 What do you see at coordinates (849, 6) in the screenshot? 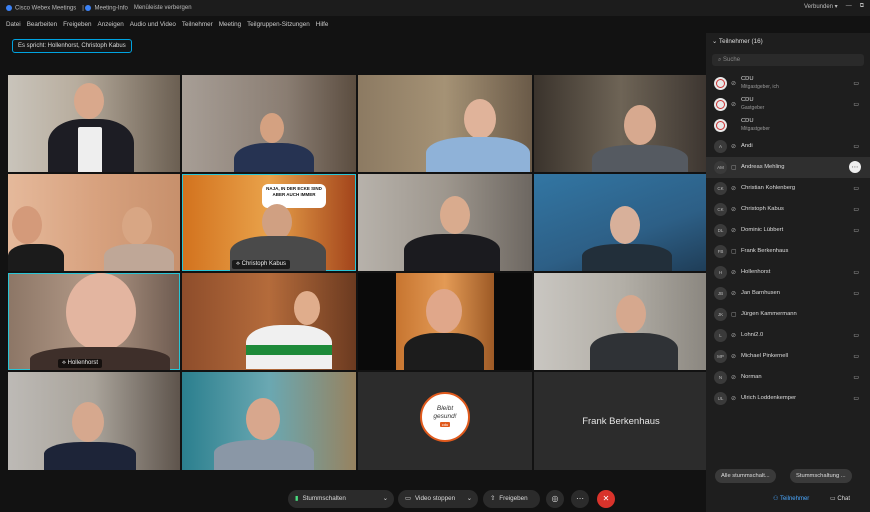
I see `minimize-button: —` at bounding box center [849, 6].